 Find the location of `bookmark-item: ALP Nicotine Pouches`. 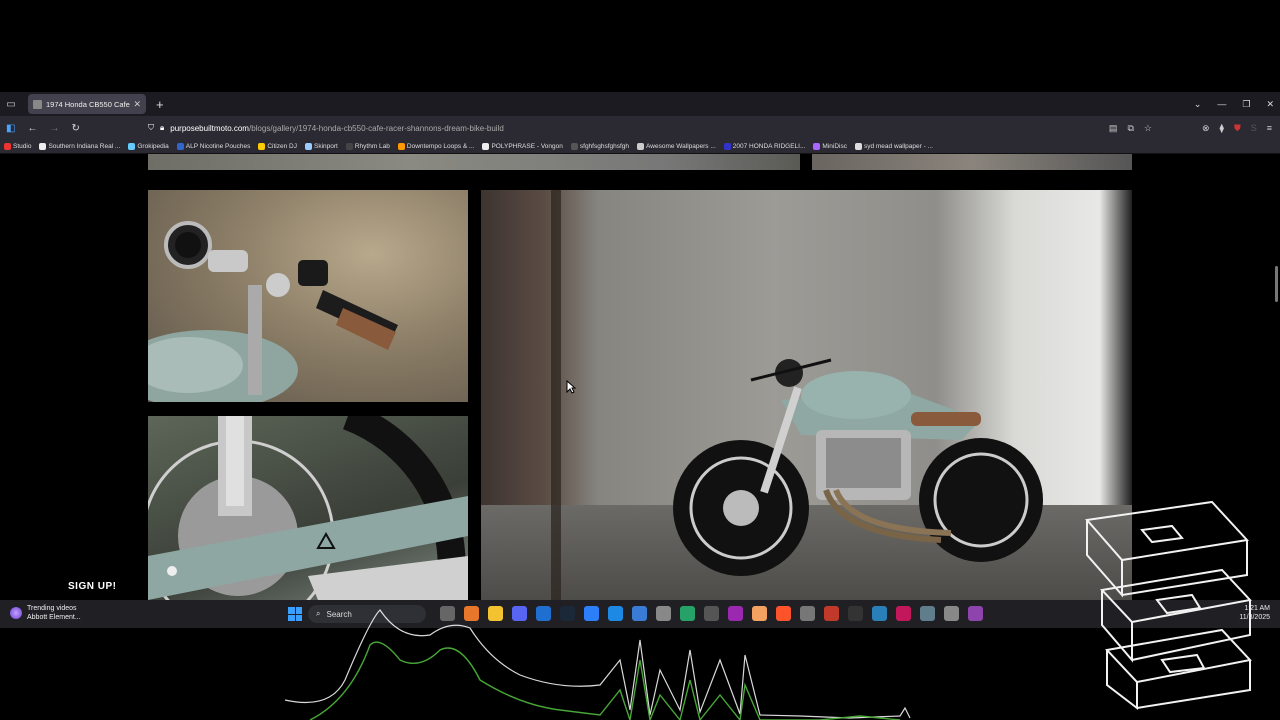

bookmark-item: ALP Nicotine Pouches is located at coordinates (213, 146).